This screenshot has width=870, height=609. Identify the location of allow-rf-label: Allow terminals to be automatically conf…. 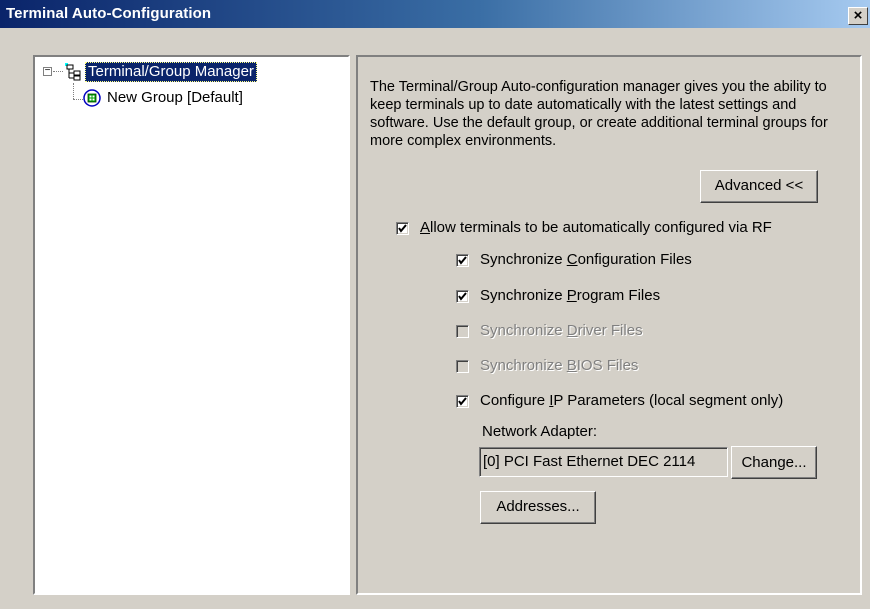
(596, 227).